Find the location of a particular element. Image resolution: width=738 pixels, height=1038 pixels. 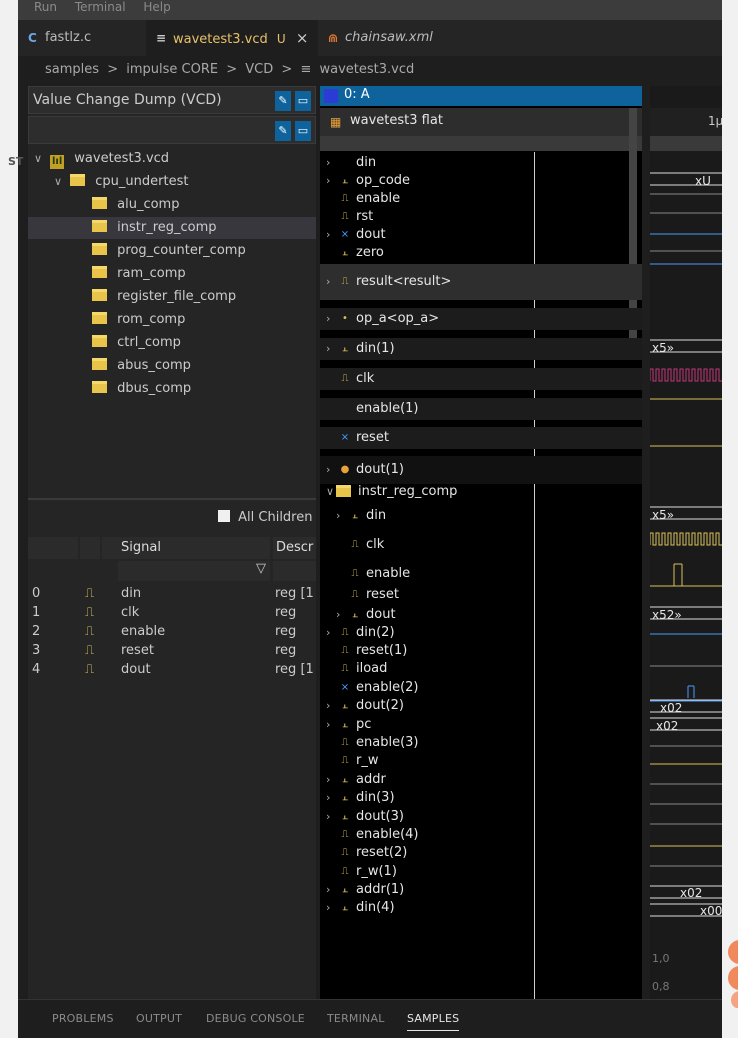

tab-debug-console: DEBUG CONSOLE is located at coordinates (255, 1018).